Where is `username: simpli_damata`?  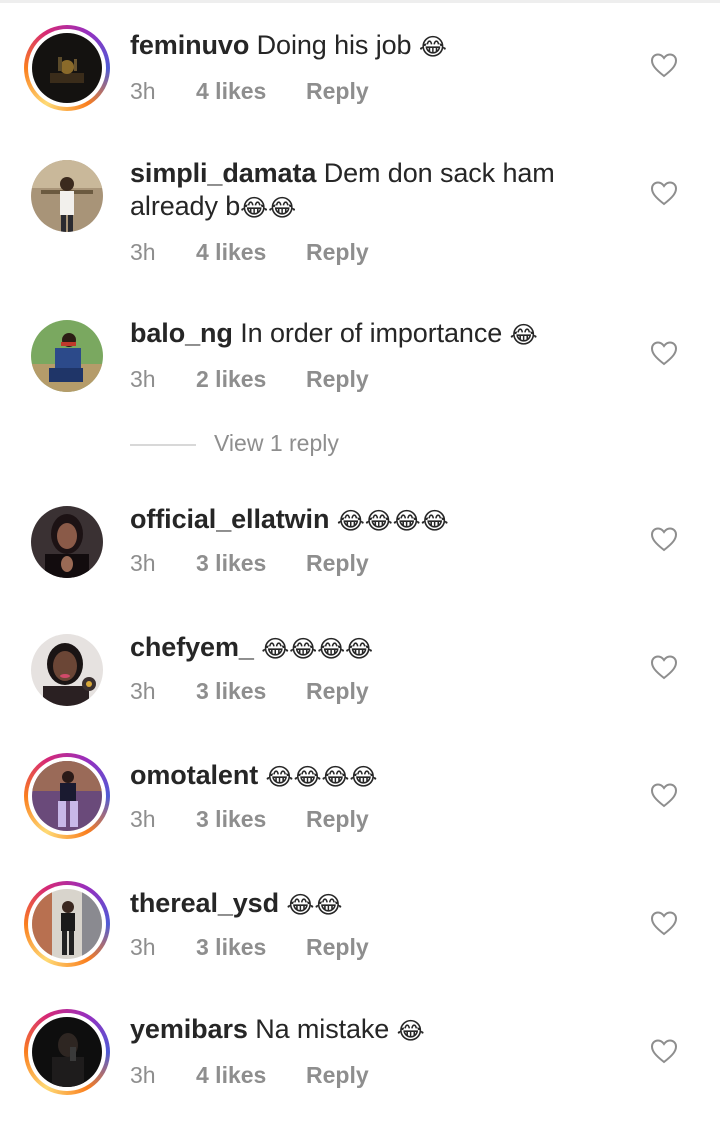
username: simpli_damata is located at coordinates (223, 173).